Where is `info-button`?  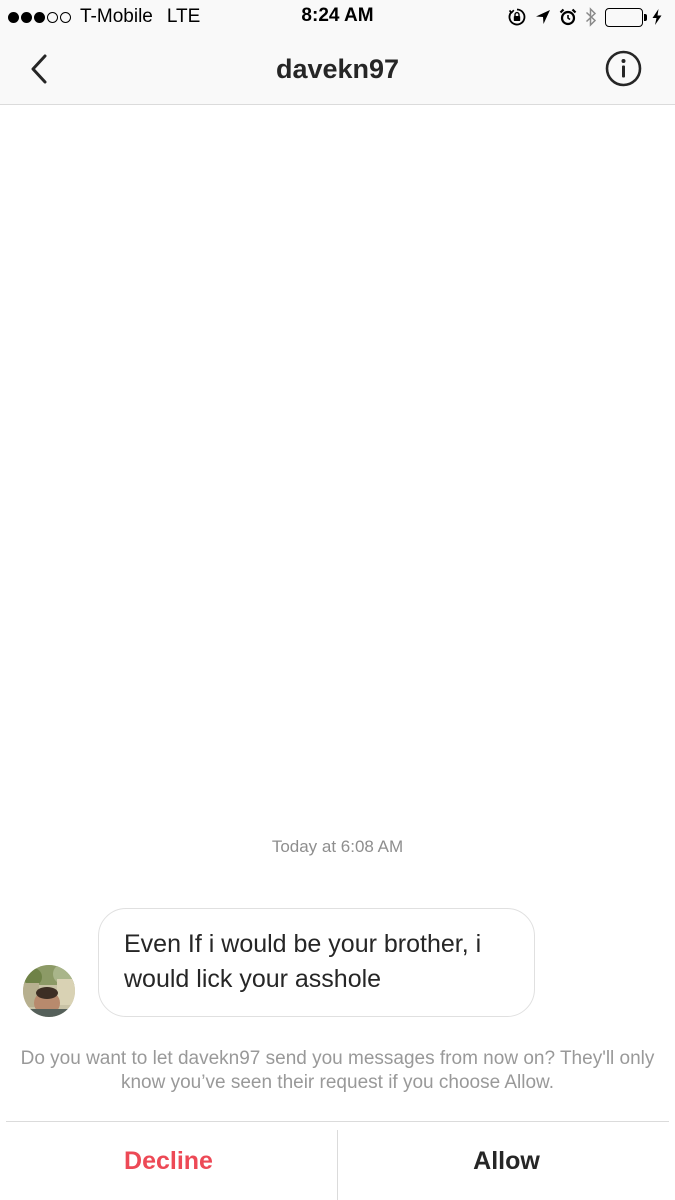
info-button is located at coordinates (623, 68).